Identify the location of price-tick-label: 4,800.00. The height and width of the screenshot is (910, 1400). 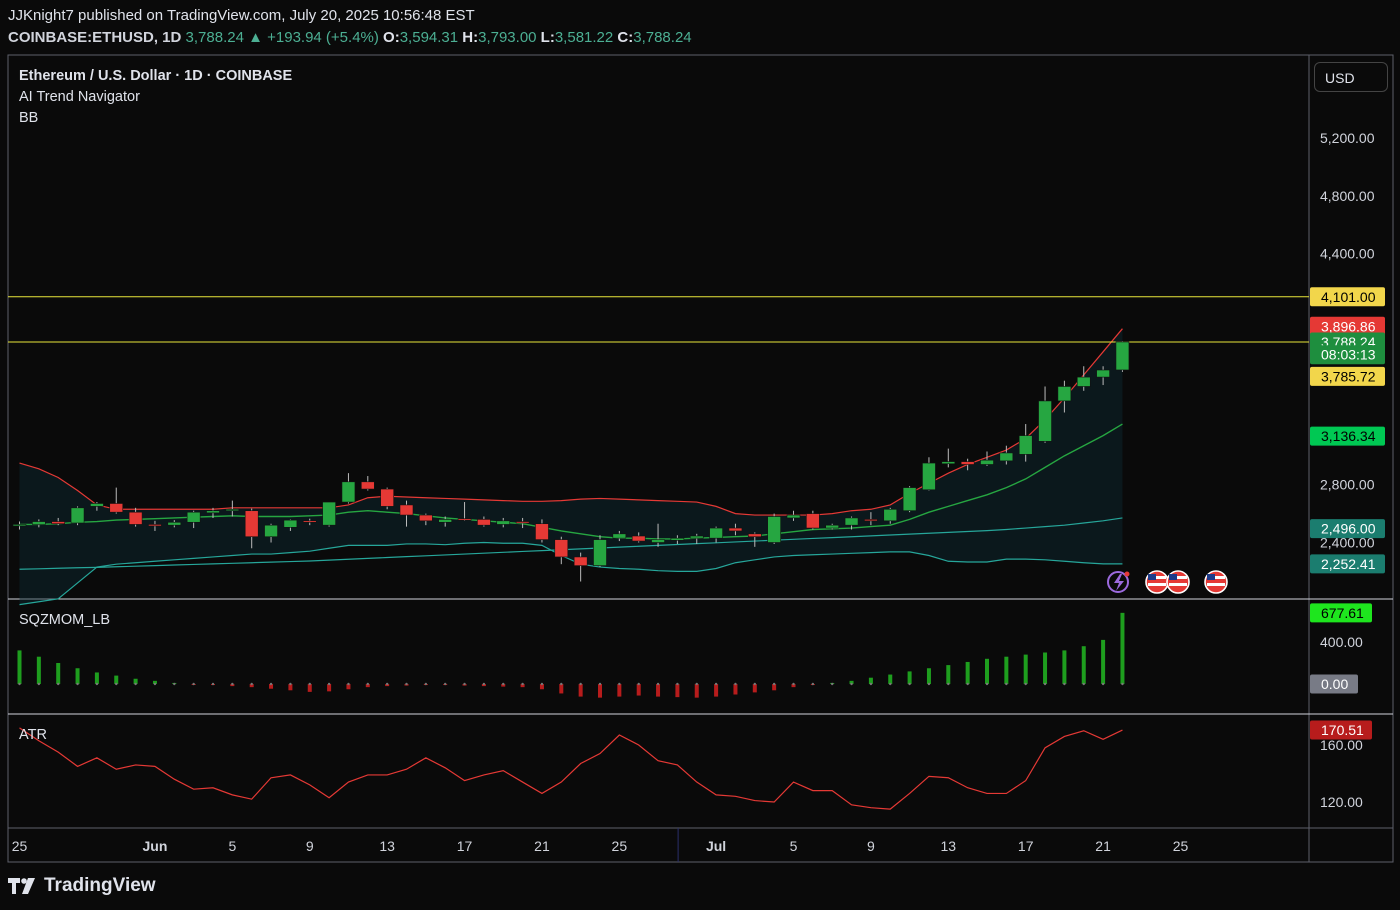
(1347, 196).